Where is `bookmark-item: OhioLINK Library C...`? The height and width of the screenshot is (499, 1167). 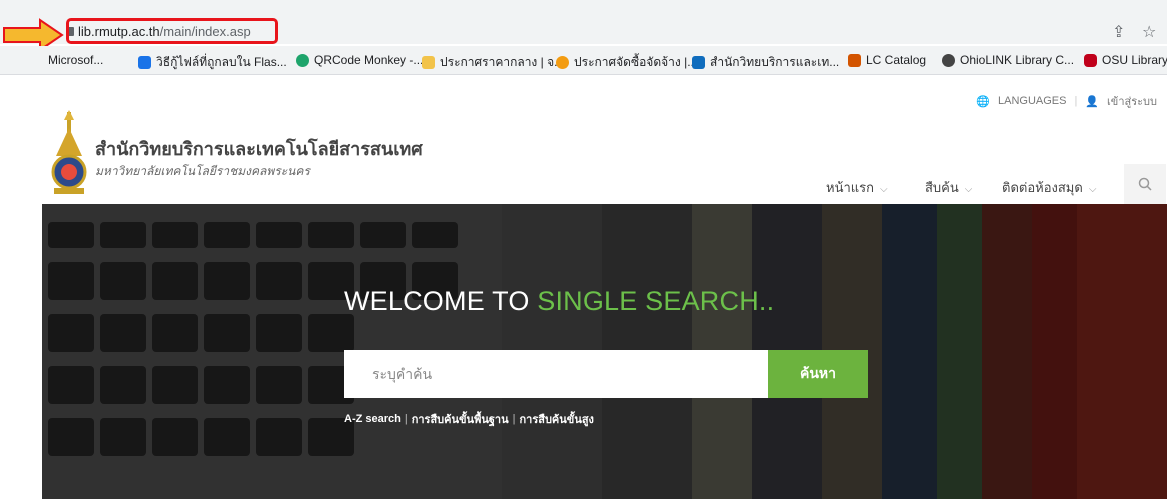
bookmark-item: OhioLINK Library C... is located at coordinates (1008, 60).